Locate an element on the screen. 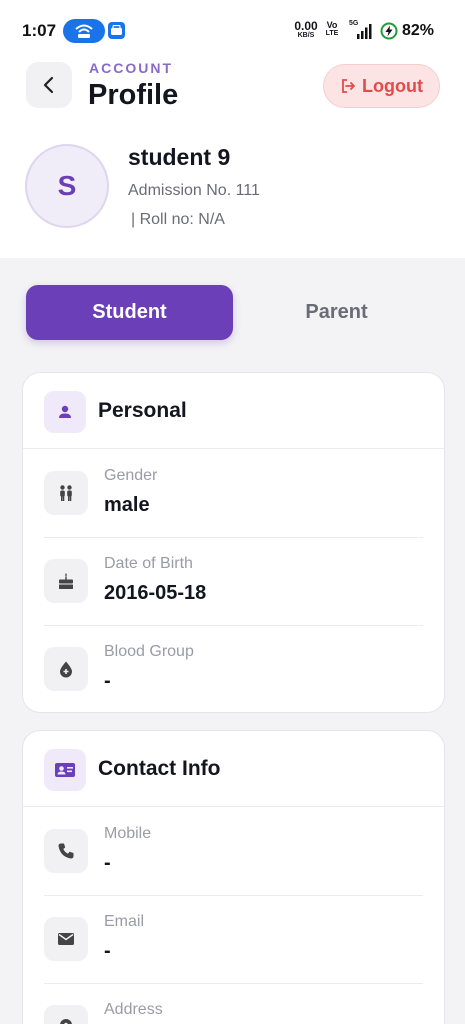 The width and height of the screenshot is (465, 1024). tab-student-label: Student is located at coordinates (129, 312).